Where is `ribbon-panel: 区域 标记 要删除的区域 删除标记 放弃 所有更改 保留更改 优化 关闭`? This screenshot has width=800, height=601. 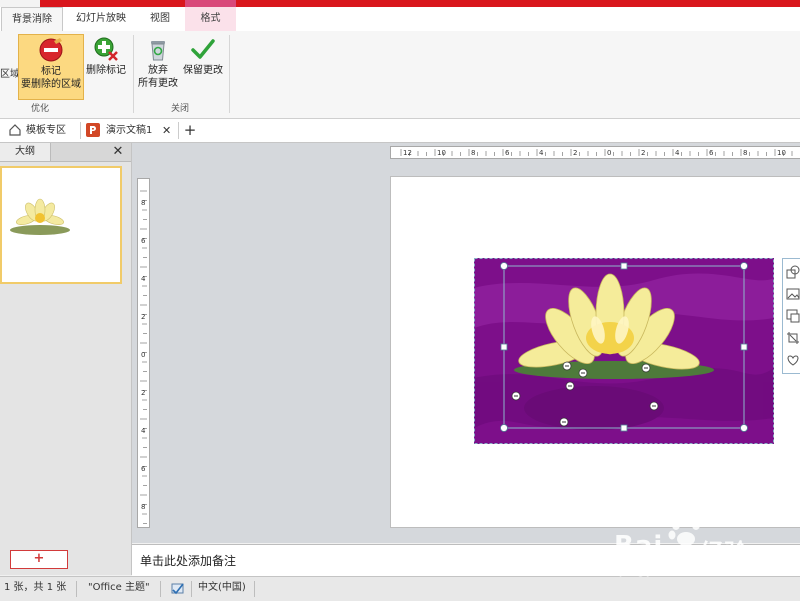 ribbon-panel: 区域 标记 要删除的区域 删除标记 放弃 所有更改 保留更改 优化 关闭 is located at coordinates (400, 75).